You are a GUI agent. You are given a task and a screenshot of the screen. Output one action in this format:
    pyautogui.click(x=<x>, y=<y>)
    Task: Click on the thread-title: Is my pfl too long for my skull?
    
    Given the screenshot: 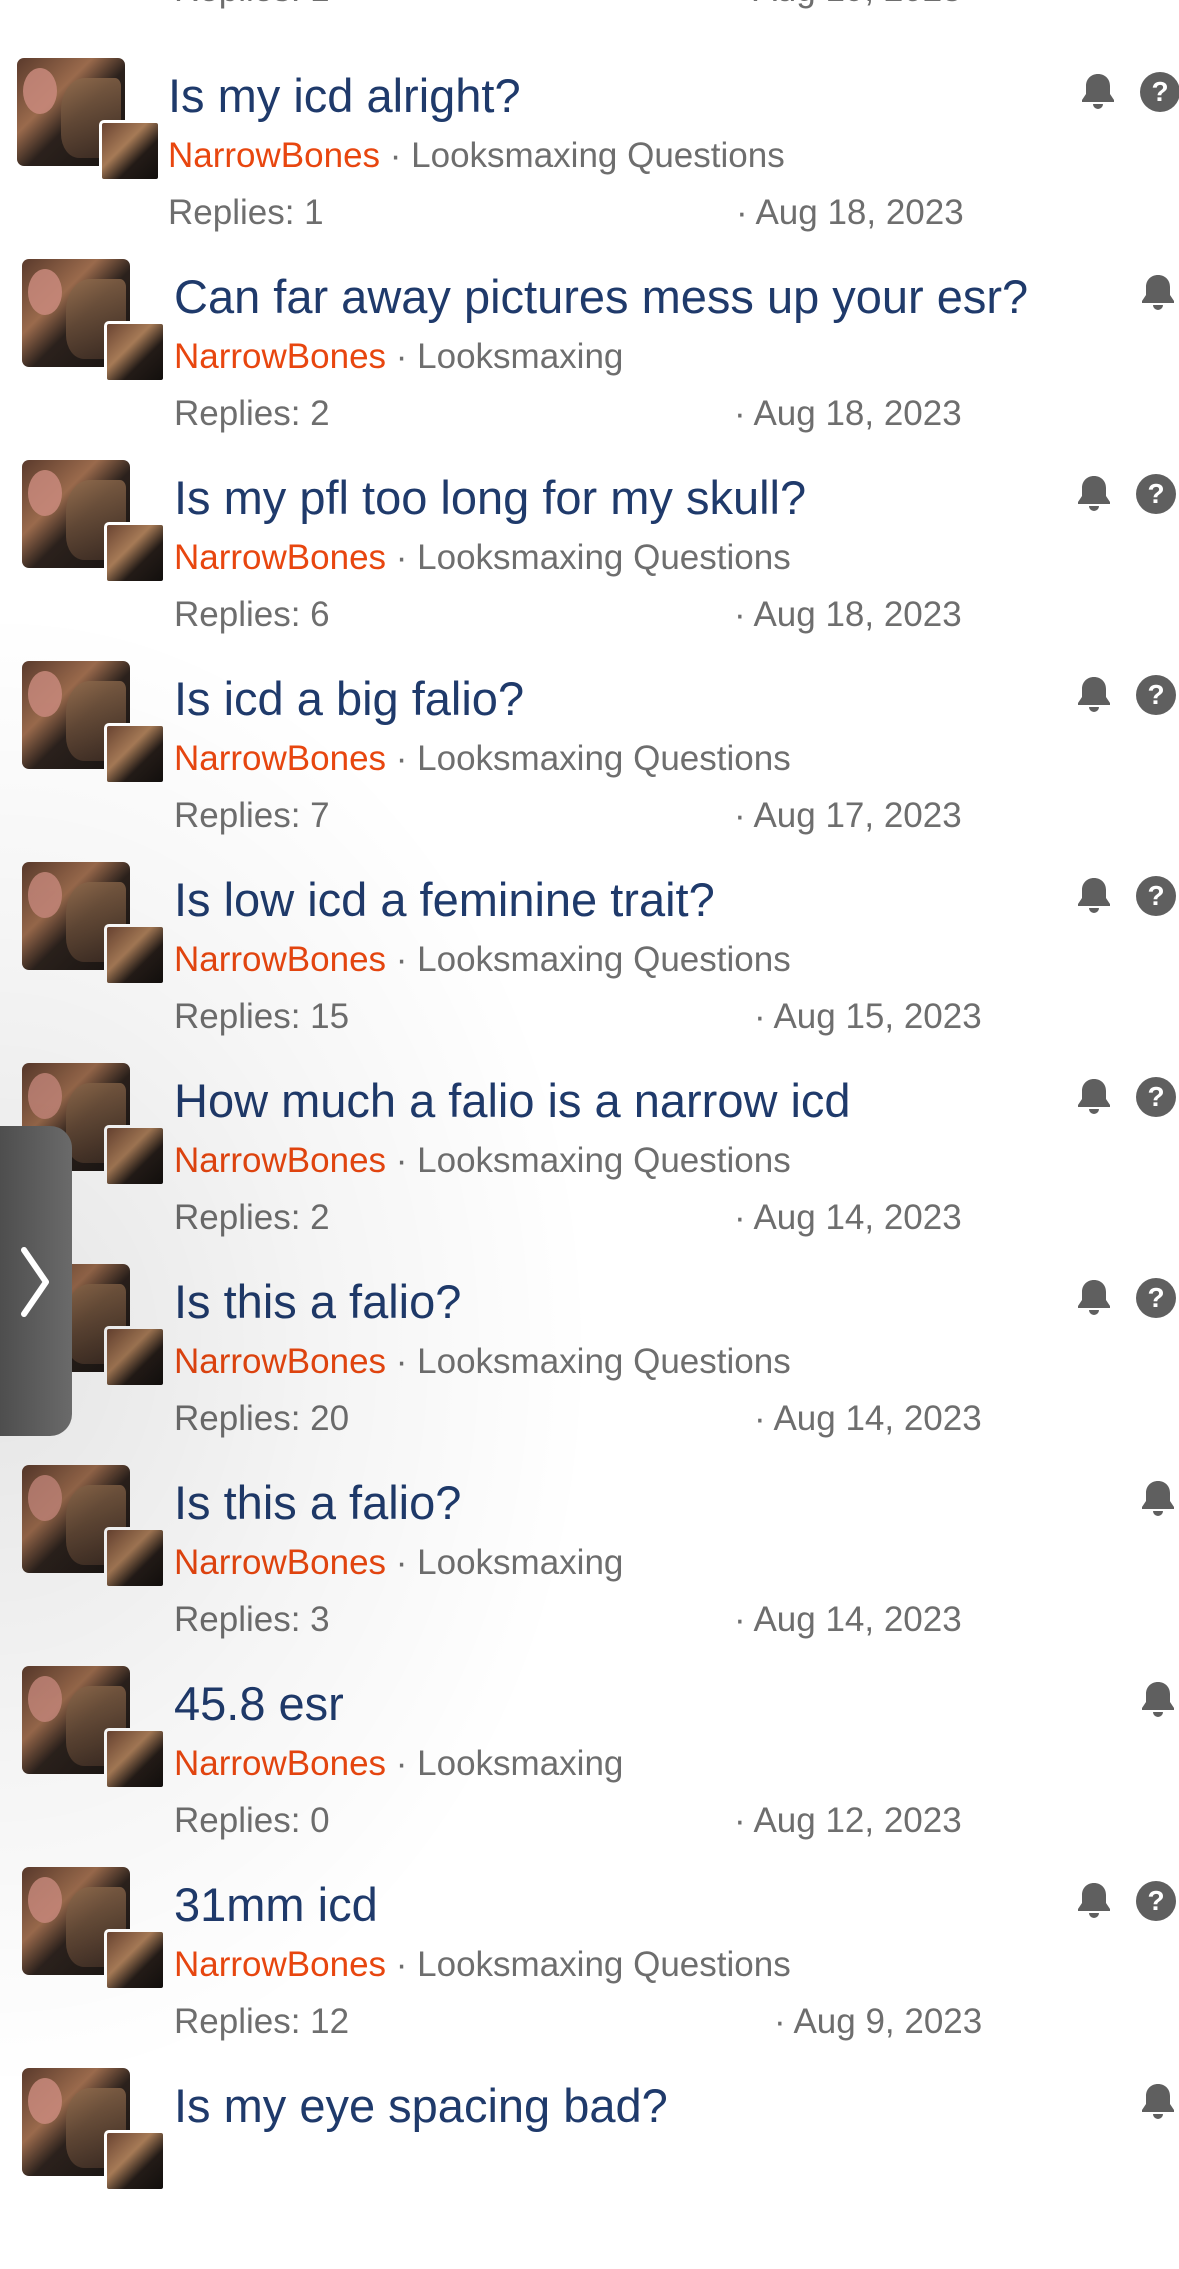 What is the action you would take?
    pyautogui.click(x=490, y=497)
    